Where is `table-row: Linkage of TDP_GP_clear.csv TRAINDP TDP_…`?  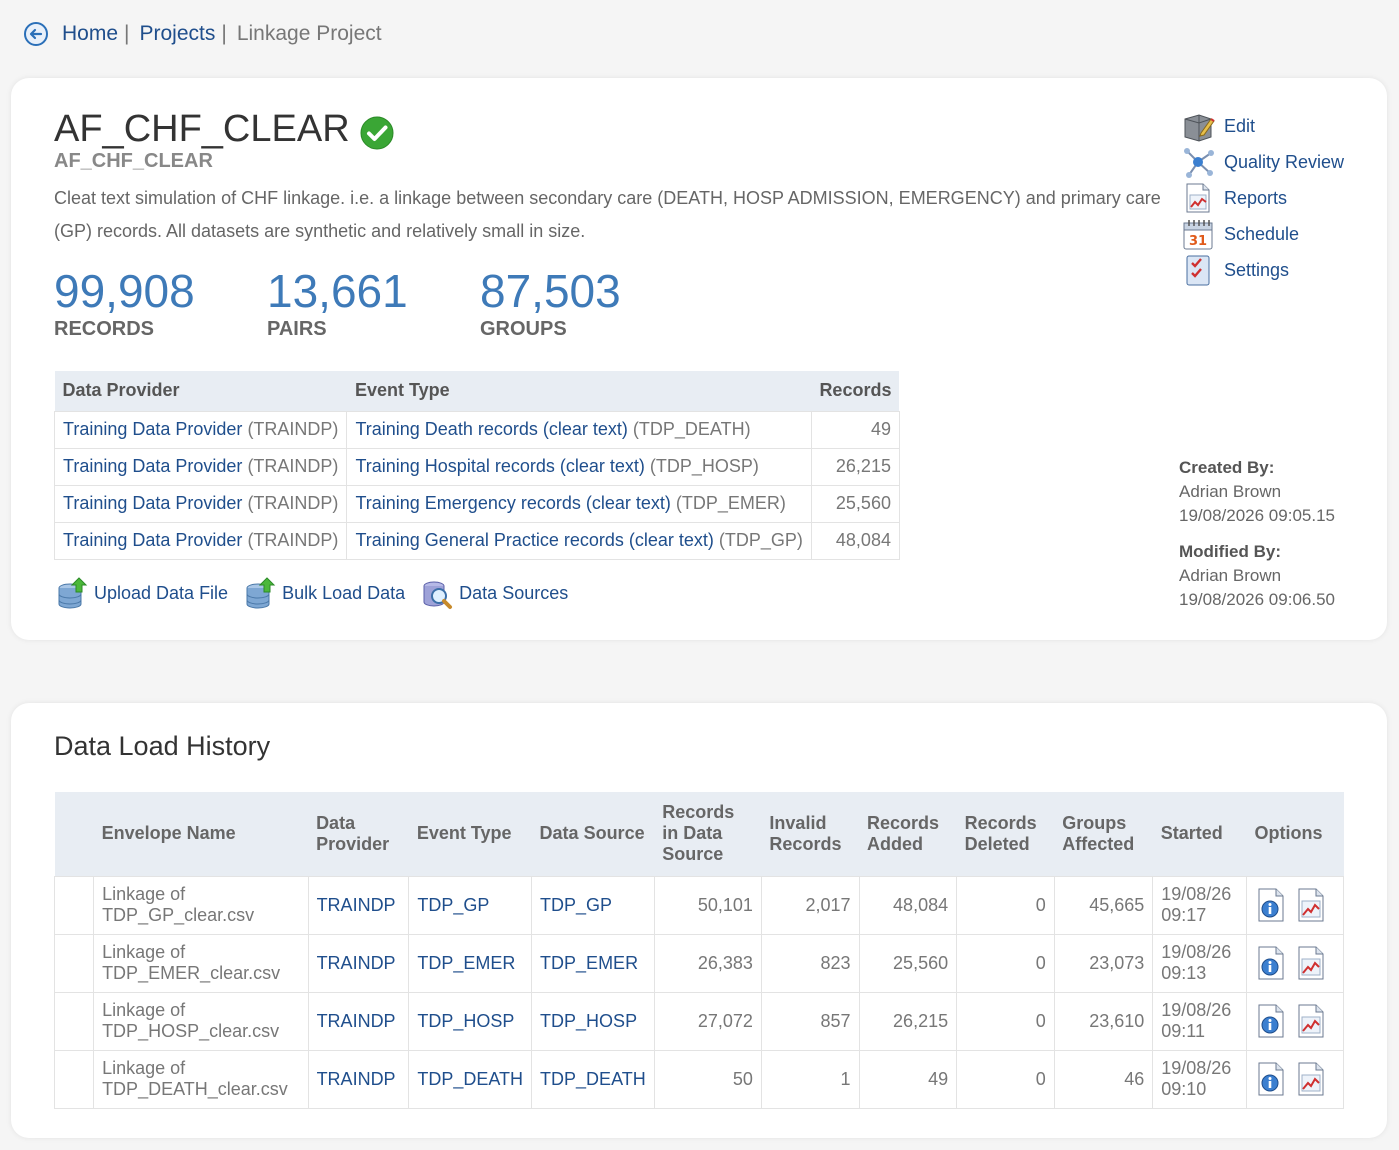 table-row: Linkage of TDP_GP_clear.csv TRAINDP TDP_… is located at coordinates (699, 905).